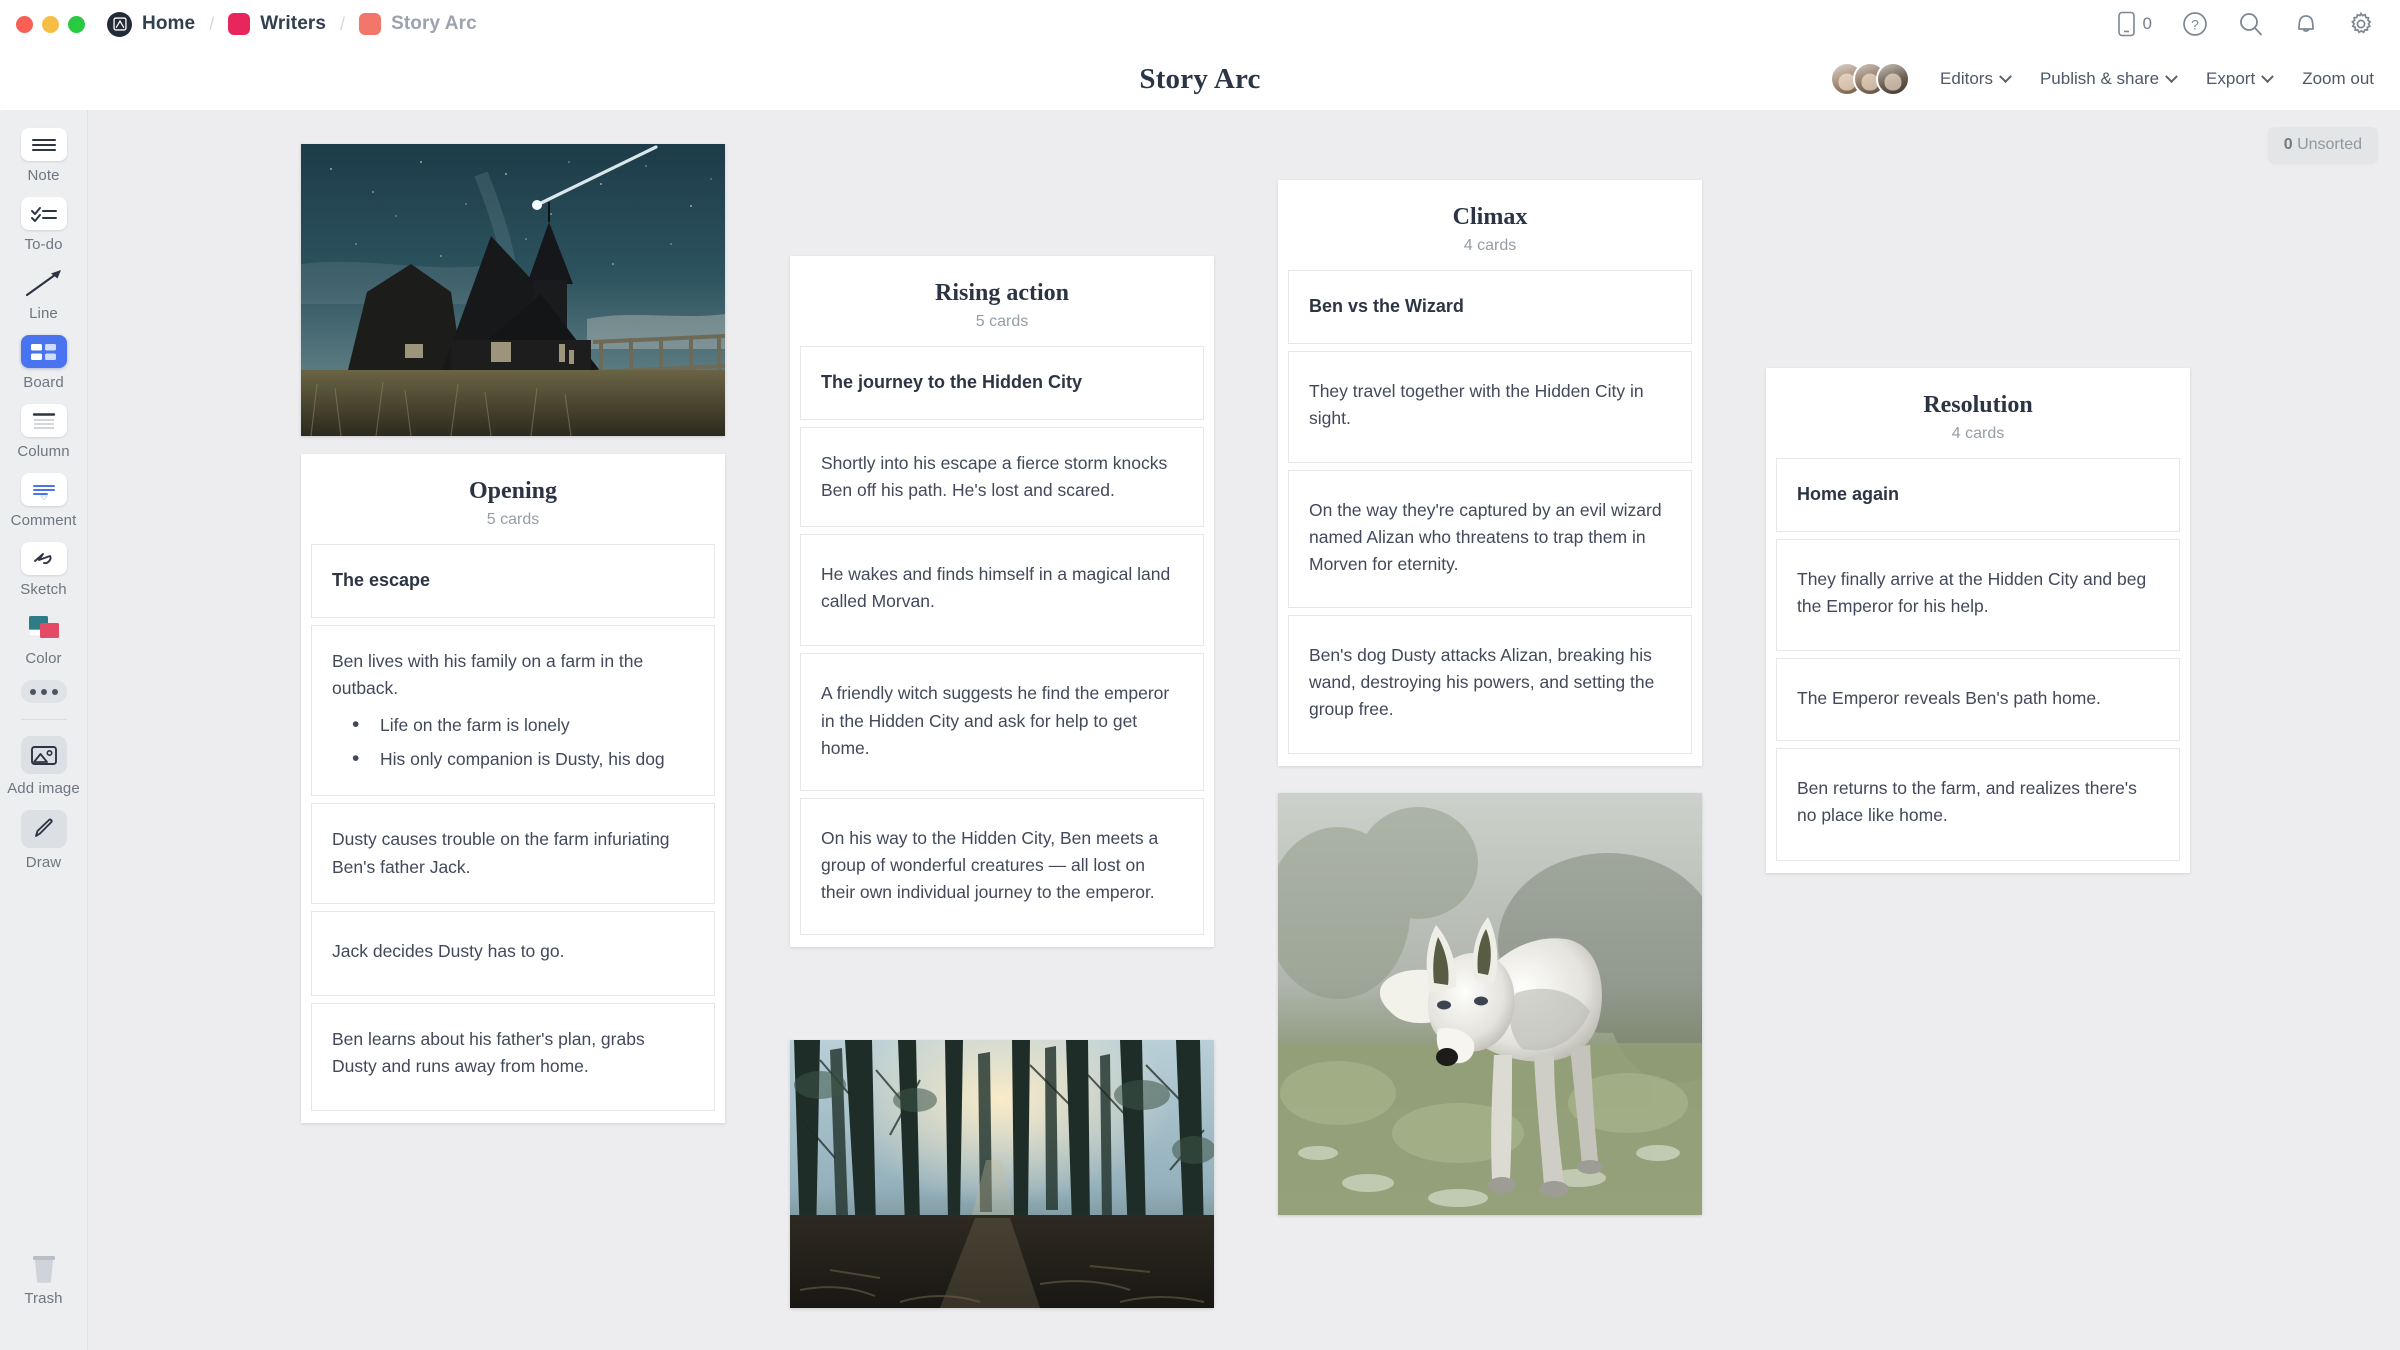 This screenshot has height=1350, width=2400. I want to click on tool-note: Note, so click(44, 156).